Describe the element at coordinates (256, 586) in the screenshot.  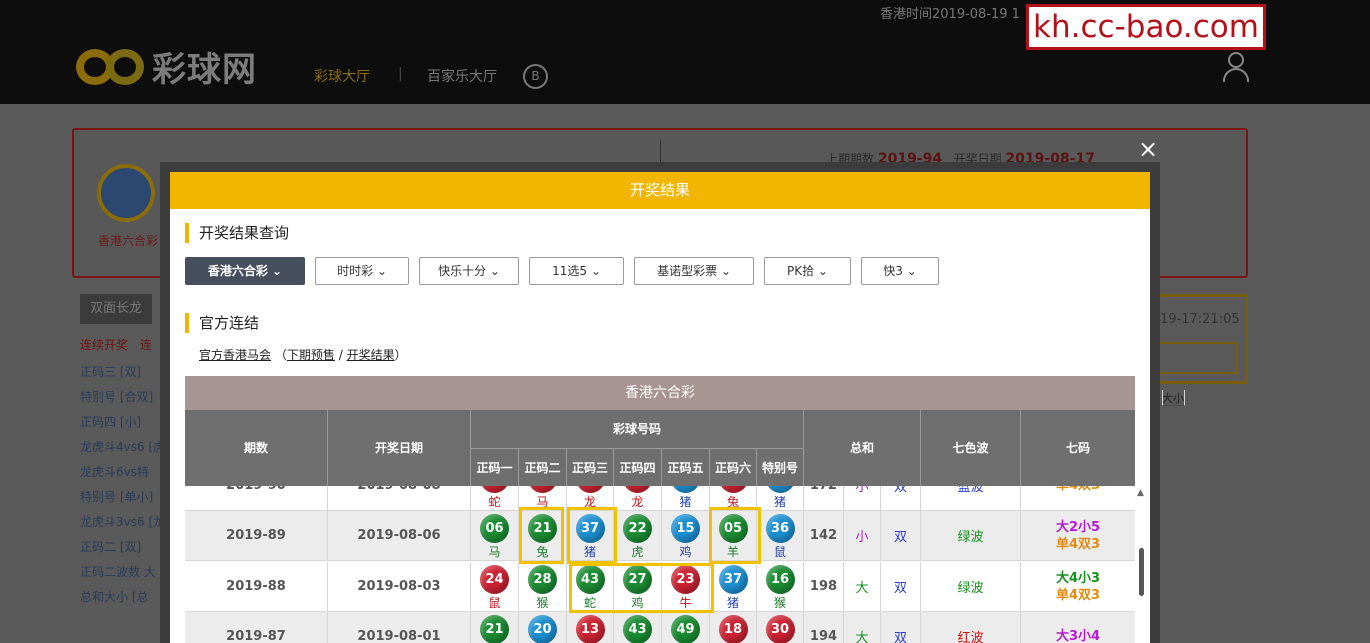
I see `period-cell: 2019-88` at that location.